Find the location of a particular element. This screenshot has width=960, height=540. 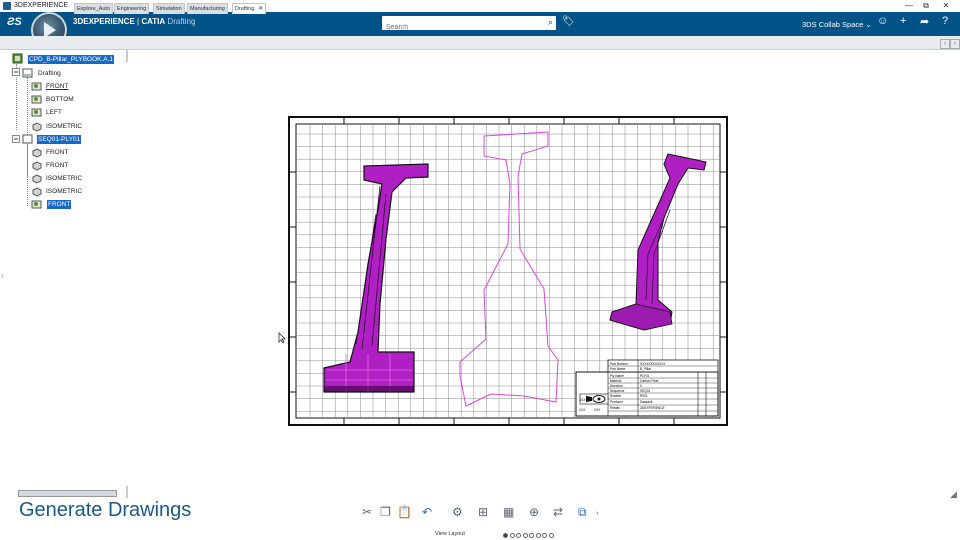

close-window-button: ✕ is located at coordinates (946, 6).